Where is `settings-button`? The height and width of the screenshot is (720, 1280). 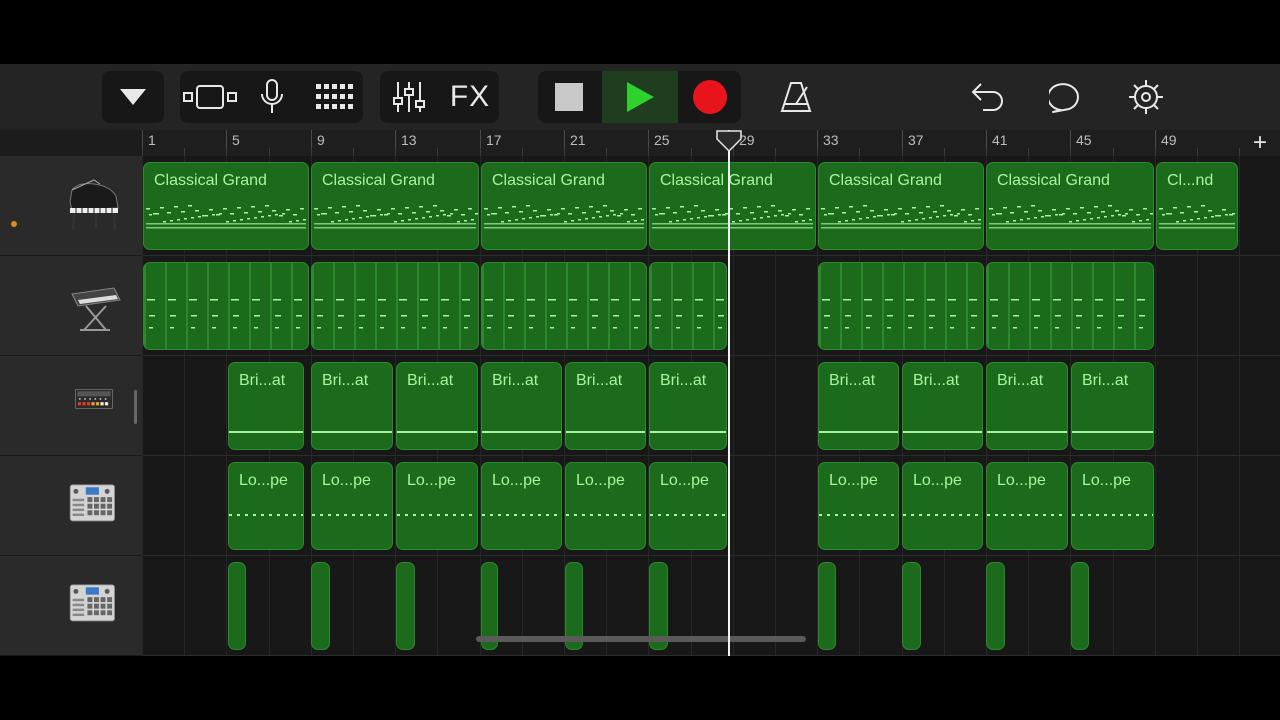 settings-button is located at coordinates (1146, 97).